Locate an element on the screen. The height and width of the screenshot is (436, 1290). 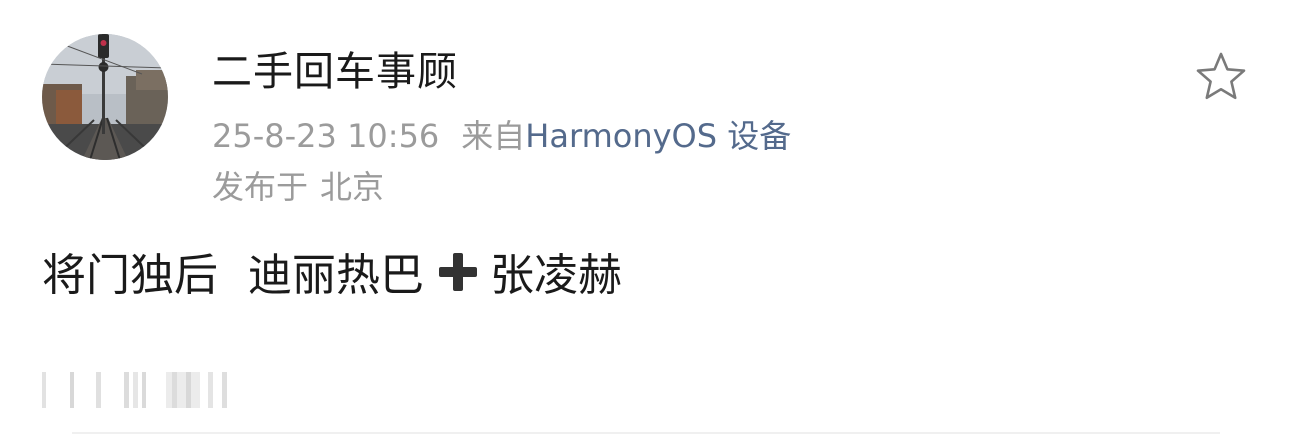
loading-placeholder is located at coordinates (140, 388).